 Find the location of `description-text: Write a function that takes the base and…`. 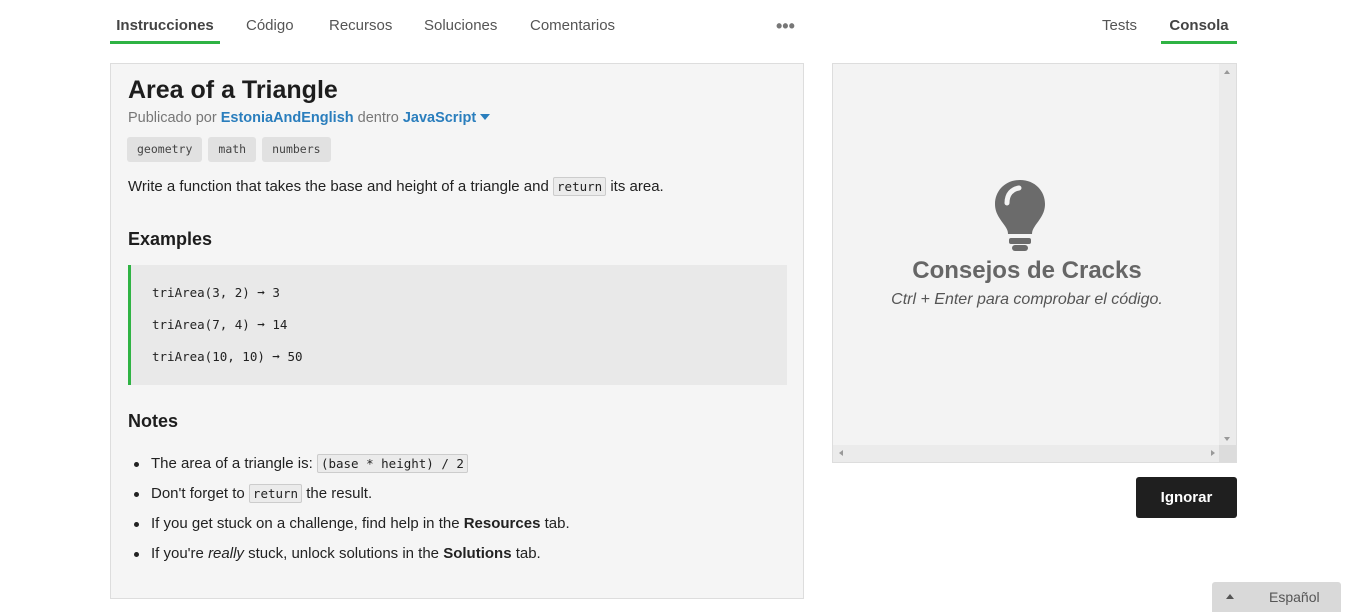

description-text: Write a function that takes the base and… is located at coordinates (338, 186).